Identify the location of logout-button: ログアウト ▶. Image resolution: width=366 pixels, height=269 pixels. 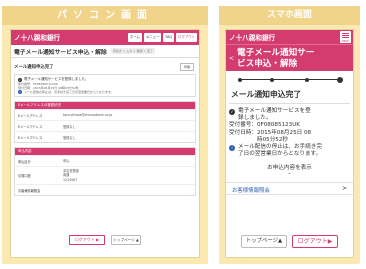
(87, 240).